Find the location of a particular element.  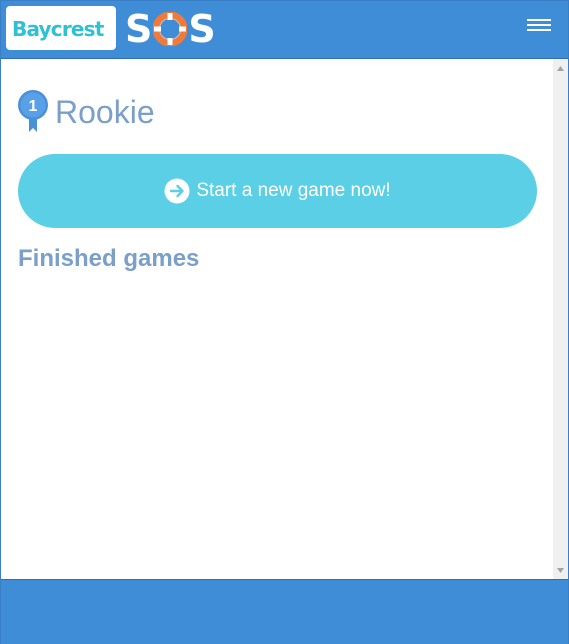

sos-wordmark: S S is located at coordinates (170, 29).